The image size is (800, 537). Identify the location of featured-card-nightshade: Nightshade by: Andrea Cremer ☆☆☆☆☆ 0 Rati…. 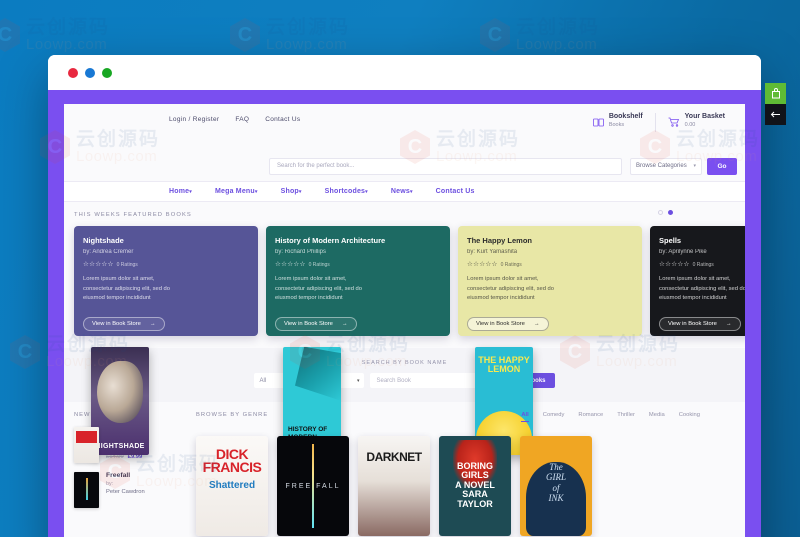
(166, 340).